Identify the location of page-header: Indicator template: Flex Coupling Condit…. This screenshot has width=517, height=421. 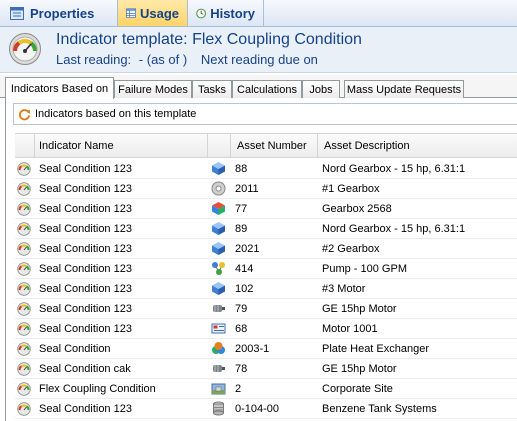
(258, 50).